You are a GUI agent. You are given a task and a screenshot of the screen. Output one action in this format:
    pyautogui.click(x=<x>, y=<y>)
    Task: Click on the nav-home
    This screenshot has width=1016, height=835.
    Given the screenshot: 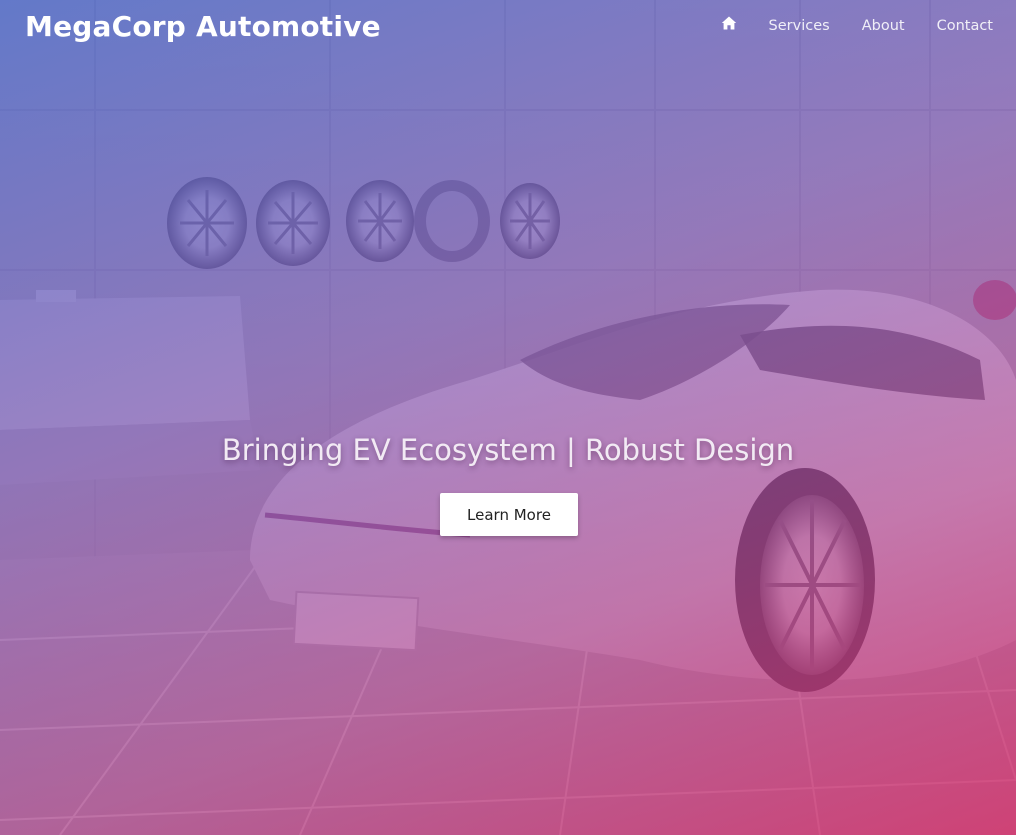 What is the action you would take?
    pyautogui.click(x=729, y=25)
    